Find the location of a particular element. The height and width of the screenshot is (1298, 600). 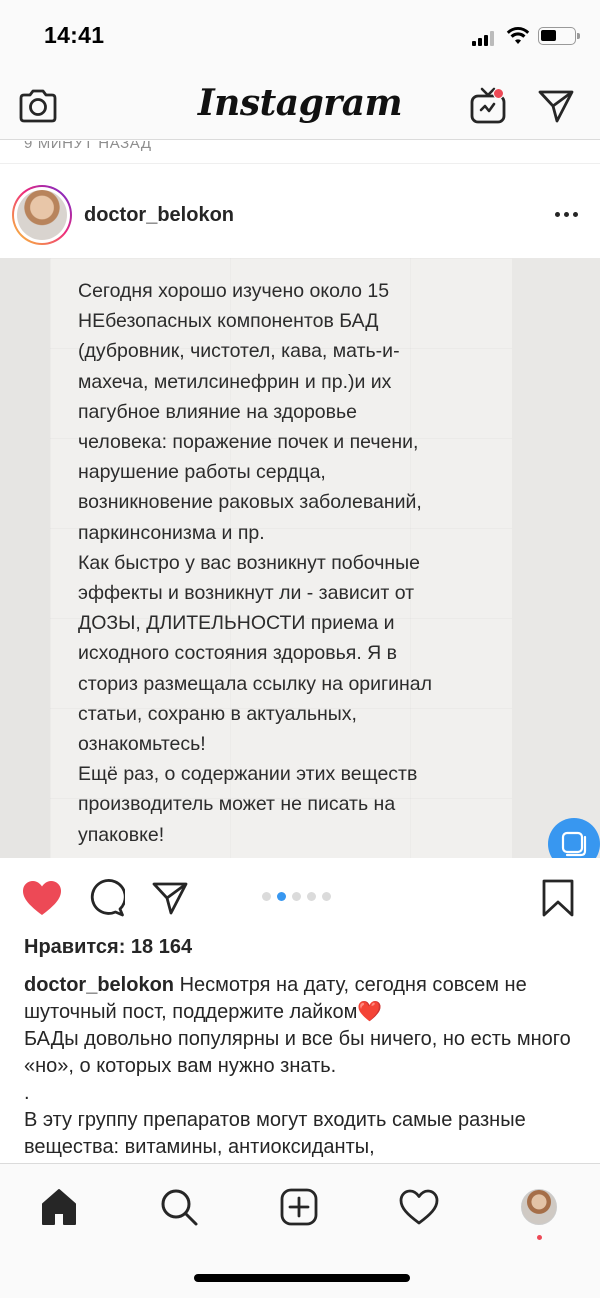

battery-icon is located at coordinates (559, 36).